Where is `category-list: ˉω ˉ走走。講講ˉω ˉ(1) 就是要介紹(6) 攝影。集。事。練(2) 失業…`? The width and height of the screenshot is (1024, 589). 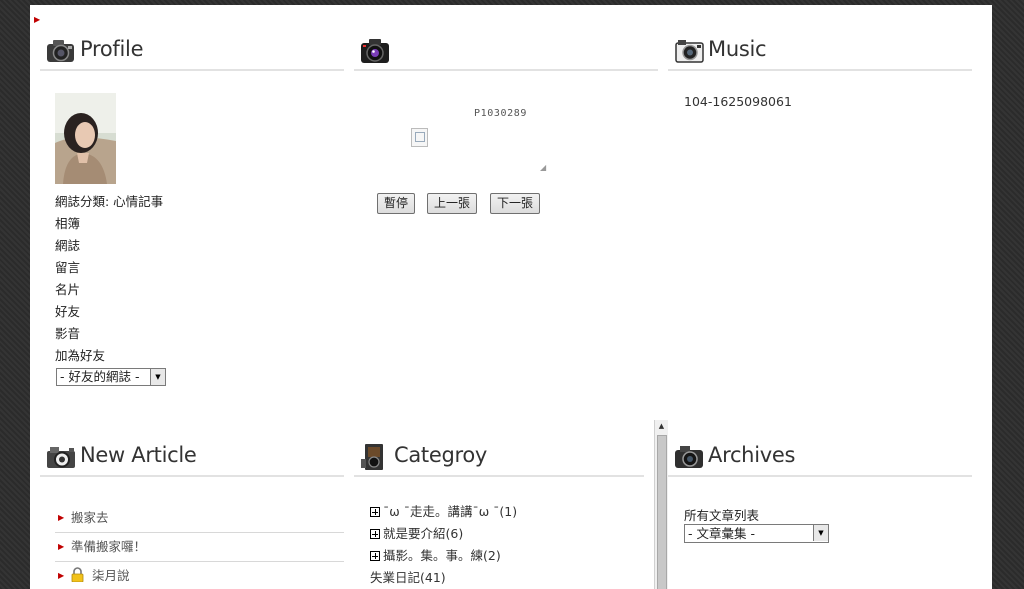 category-list: ˉω ˉ走走。講講ˉω ˉ(1) 就是要介紹(6) 攝影。集。事。練(2) 失業… is located at coordinates (443, 546).